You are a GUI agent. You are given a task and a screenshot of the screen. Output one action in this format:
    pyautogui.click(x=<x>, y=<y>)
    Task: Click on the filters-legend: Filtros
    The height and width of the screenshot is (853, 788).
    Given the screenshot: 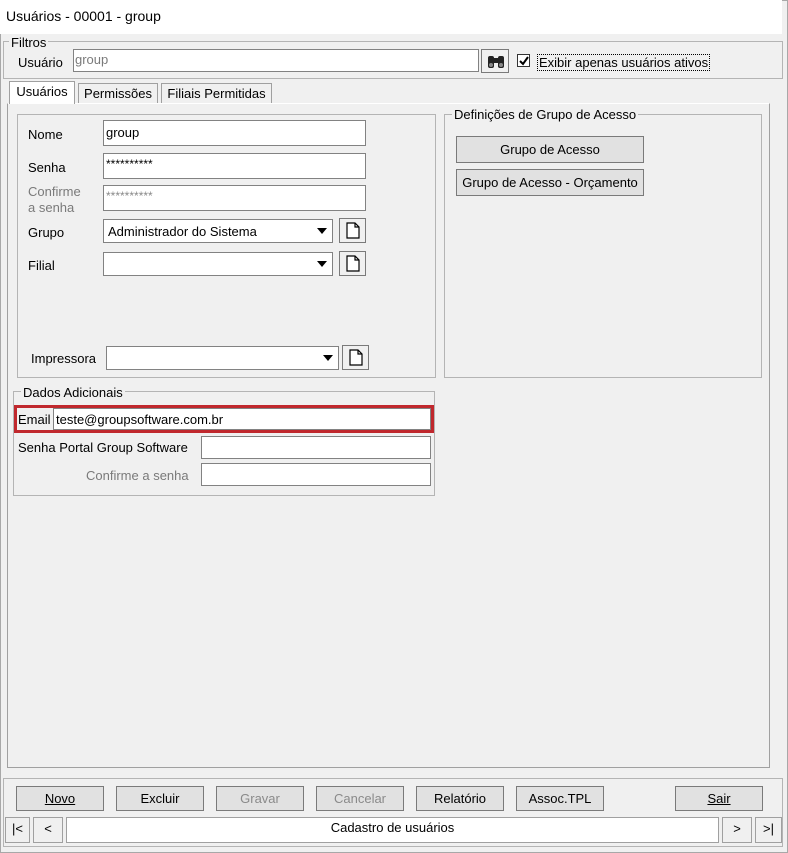 What is the action you would take?
    pyautogui.click(x=29, y=42)
    